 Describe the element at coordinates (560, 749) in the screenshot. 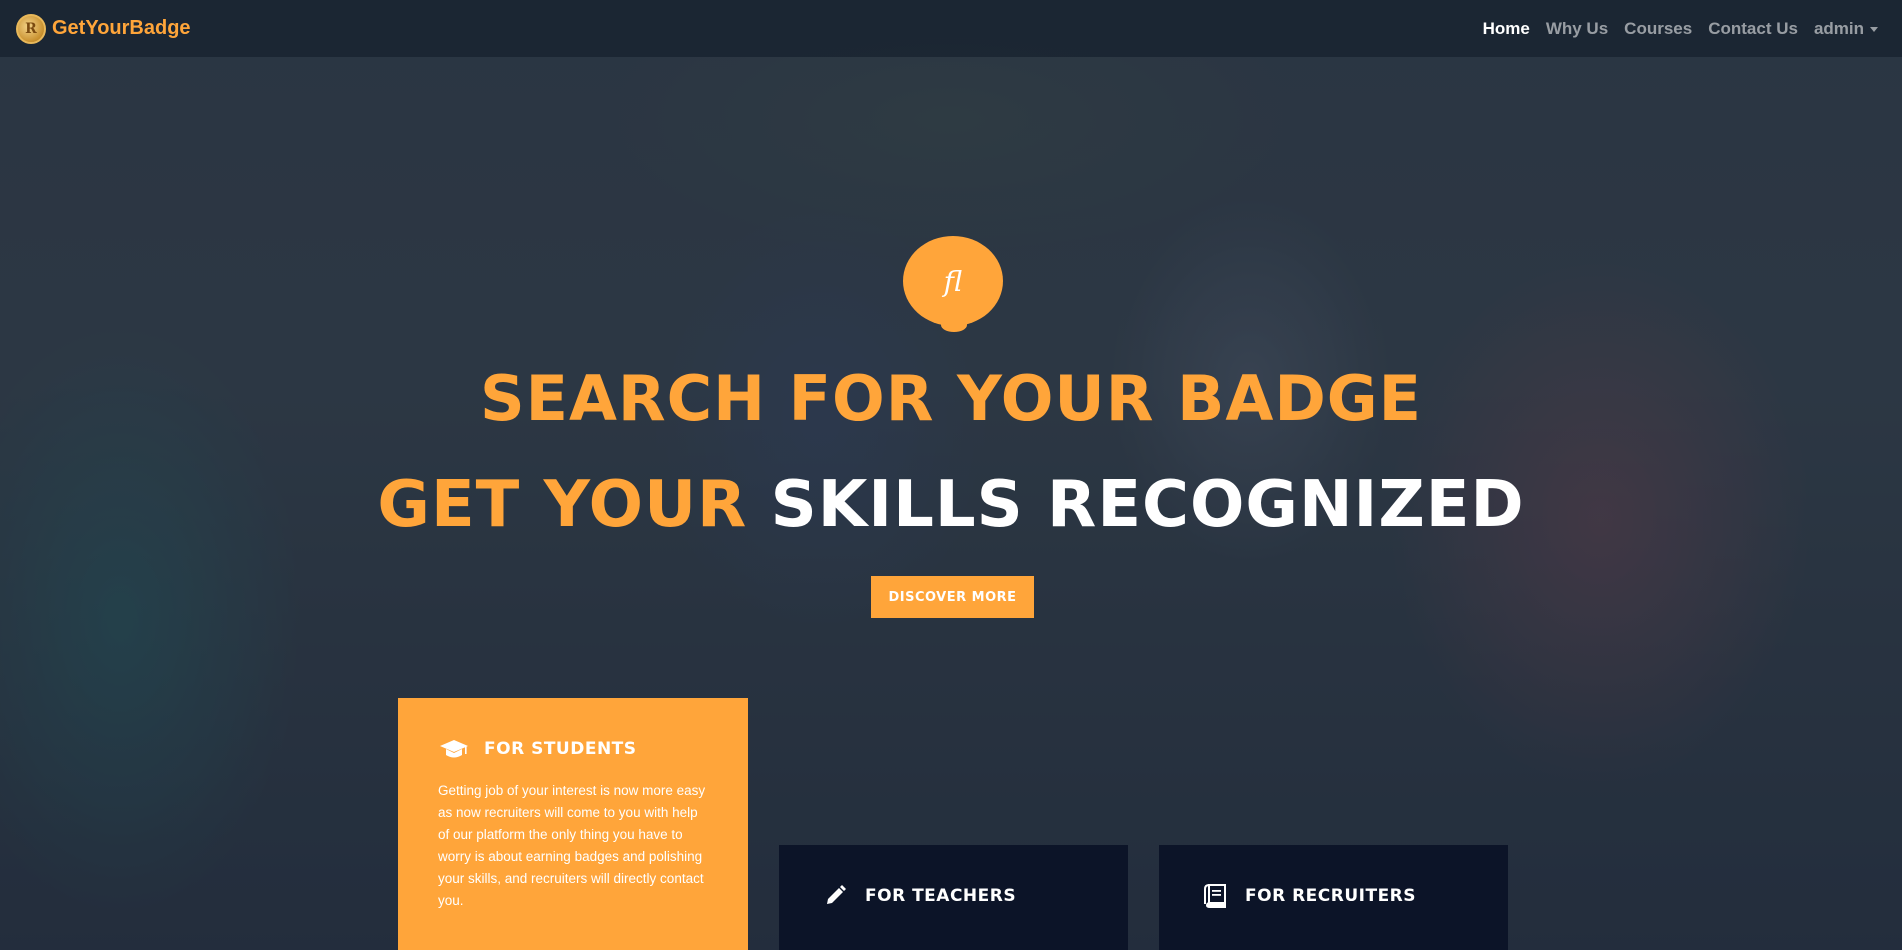

I see `card-title-students: FOR STUDENTS` at that location.